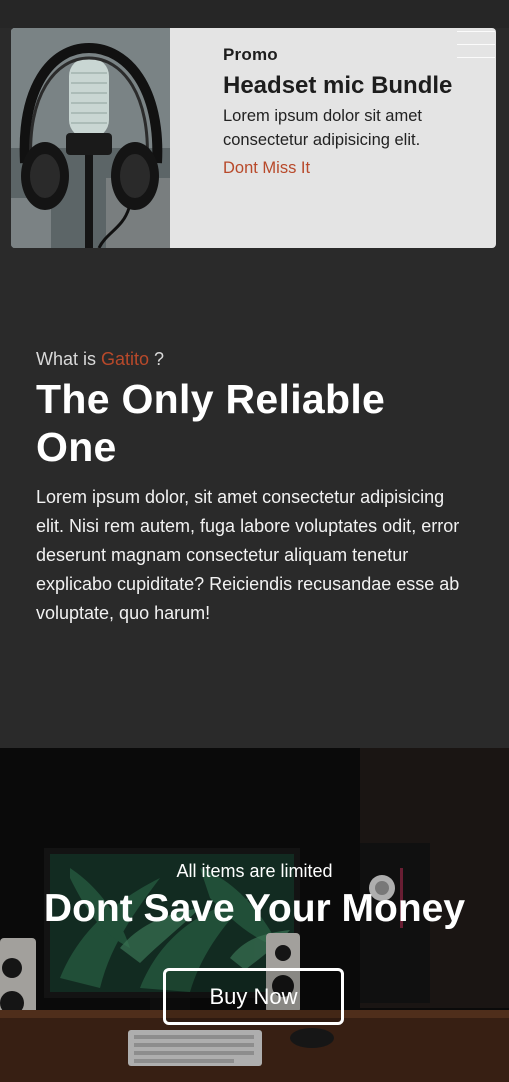  What do you see at coordinates (266, 168) in the screenshot?
I see `dont-miss-it-link: Dont Miss It` at bounding box center [266, 168].